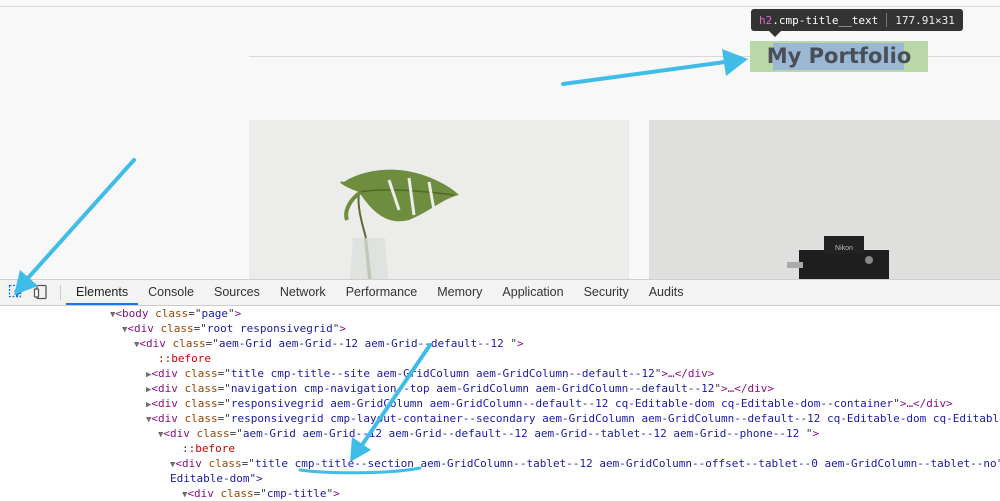 The image size is (1000, 501). Describe the element at coordinates (41, 292) in the screenshot. I see `device-toolbar-icon` at that location.